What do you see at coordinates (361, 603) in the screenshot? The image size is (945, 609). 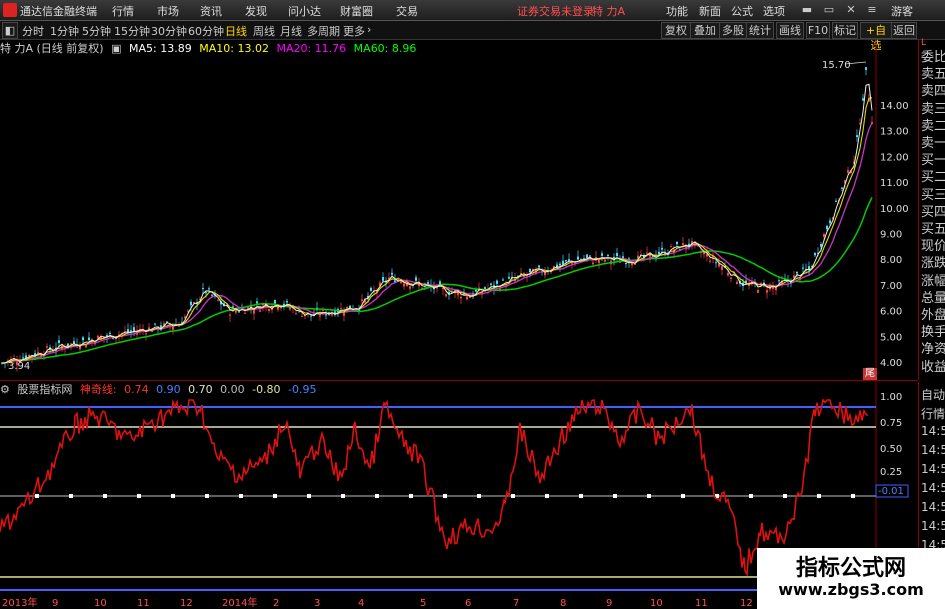 I see `x-axis-label: 4` at bounding box center [361, 603].